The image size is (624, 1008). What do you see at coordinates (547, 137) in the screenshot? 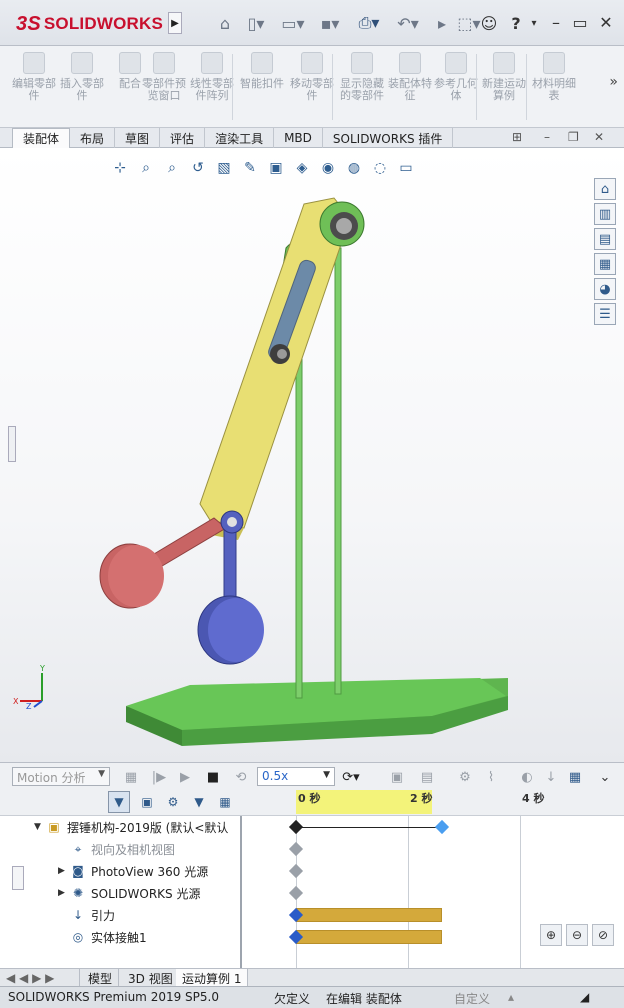
I see `doc-minimize-icon: –` at bounding box center [547, 137].